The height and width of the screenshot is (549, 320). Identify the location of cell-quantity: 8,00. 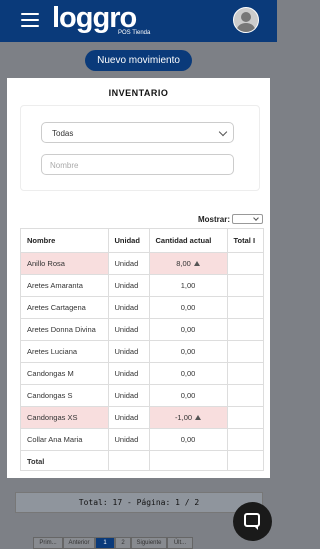
(188, 263).